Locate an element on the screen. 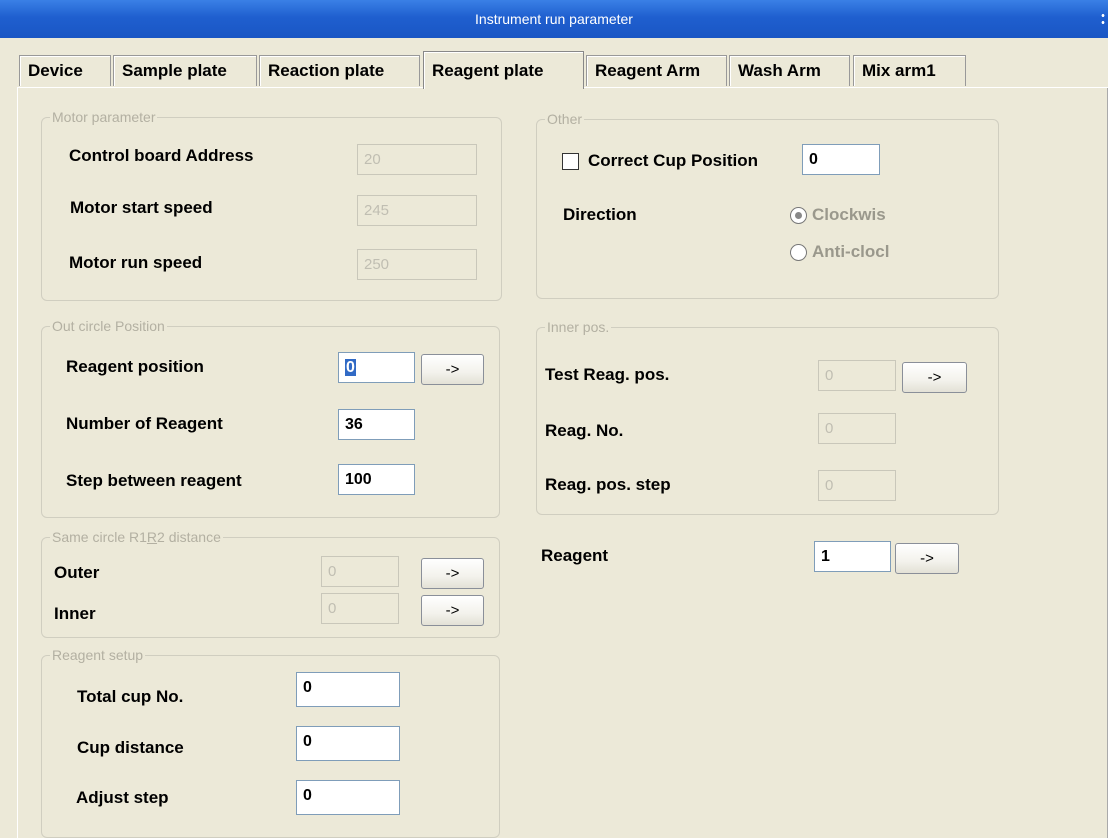 The height and width of the screenshot is (838, 1108). tab-sample-plate: Sample plate is located at coordinates (185, 70).